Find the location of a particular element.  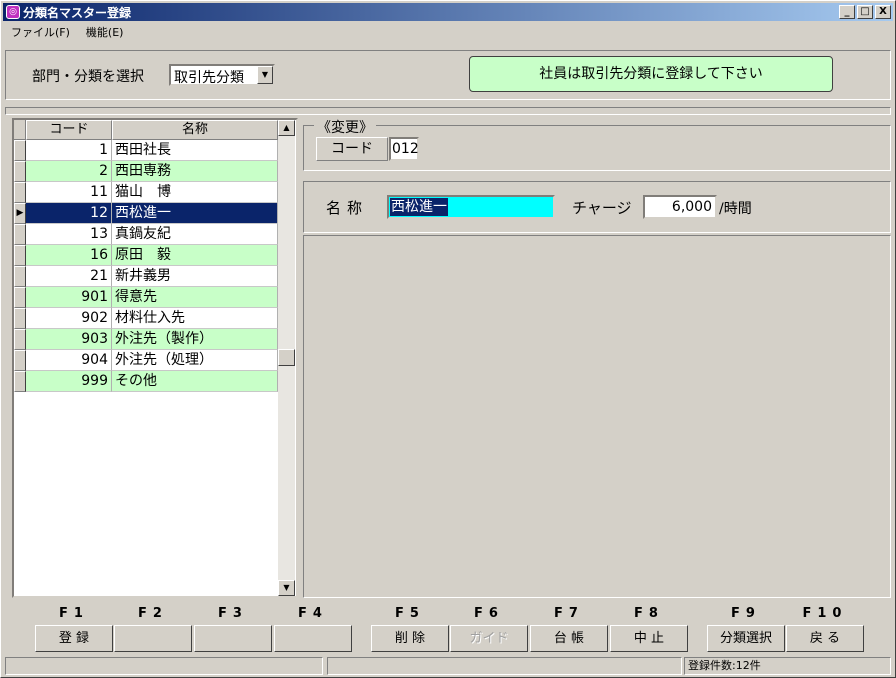

f1-register-button: 登 録 is located at coordinates (74, 638).